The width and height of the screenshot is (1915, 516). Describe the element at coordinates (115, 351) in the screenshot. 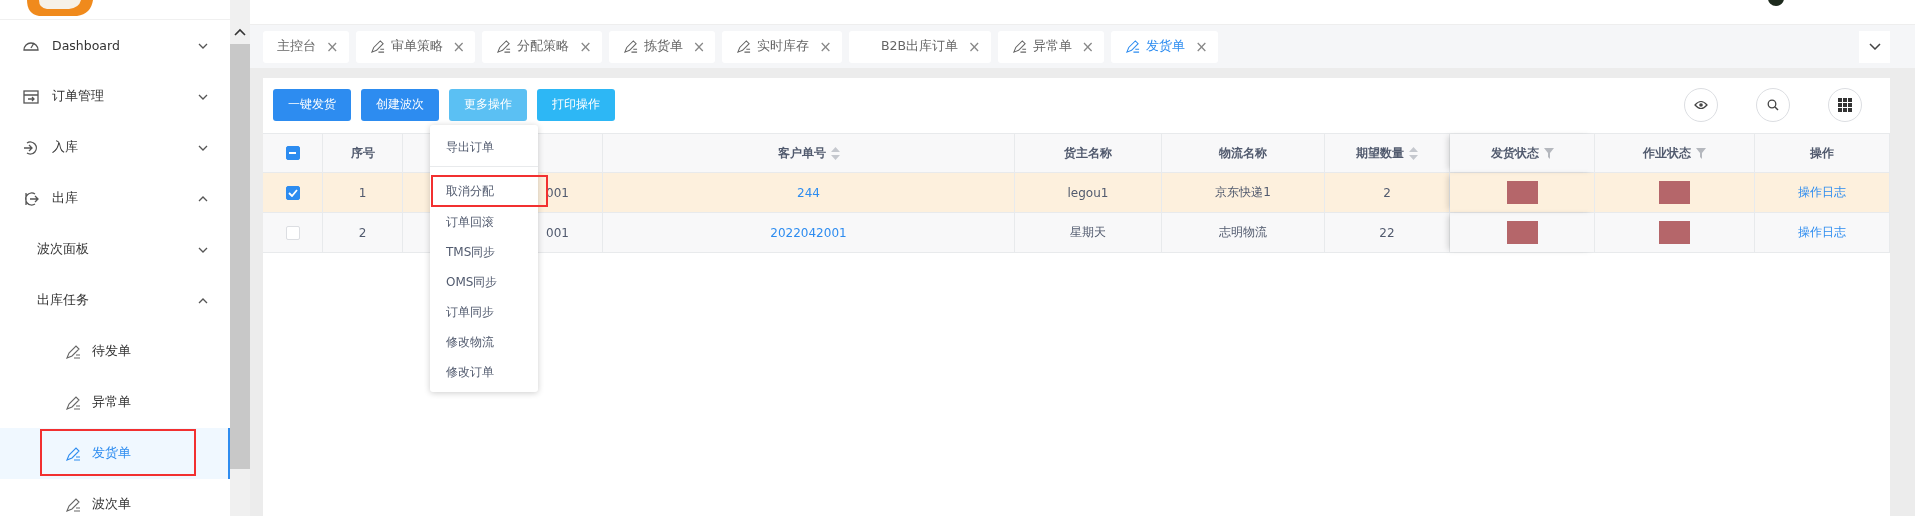

I see `sidebar-item: 待发单` at that location.